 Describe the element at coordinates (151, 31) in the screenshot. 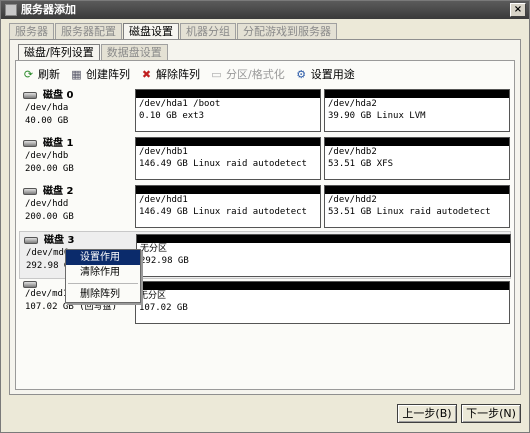

I see `tab-disk-settings: 磁盘设置` at that location.